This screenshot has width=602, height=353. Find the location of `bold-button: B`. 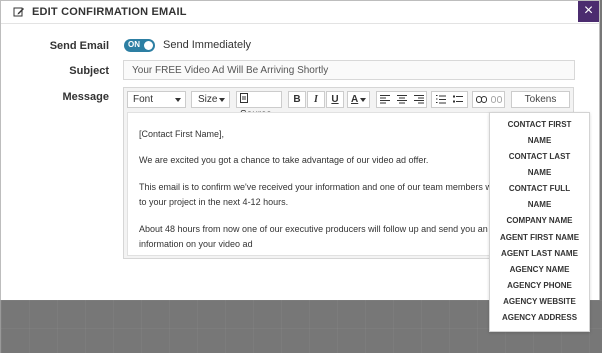

bold-button: B is located at coordinates (297, 99).